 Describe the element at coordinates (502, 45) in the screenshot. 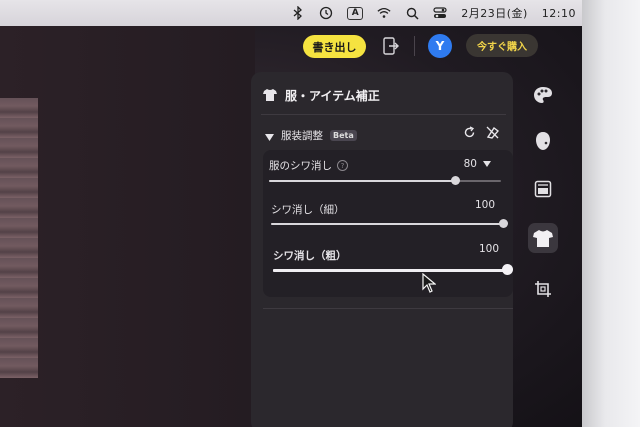

I see `buy-now-button: 今すぐ購入` at that location.